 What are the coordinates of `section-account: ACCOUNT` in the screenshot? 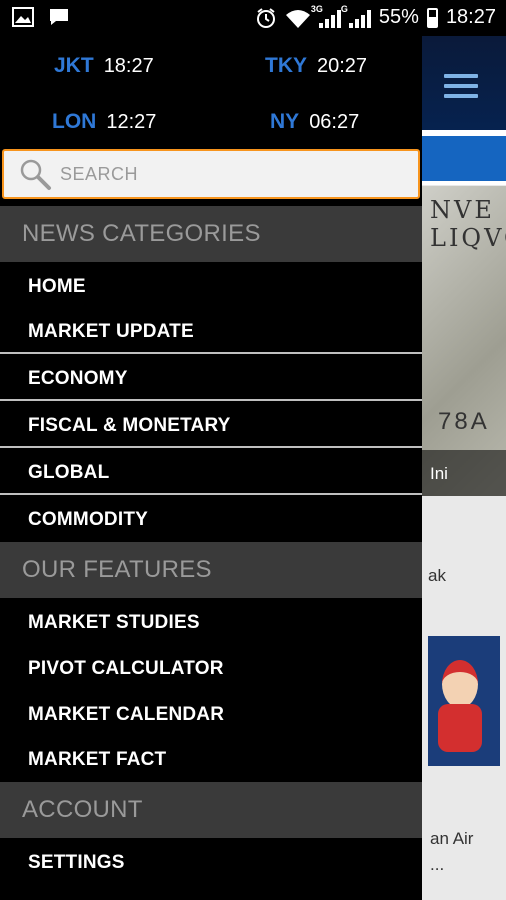 It's located at (211, 810).